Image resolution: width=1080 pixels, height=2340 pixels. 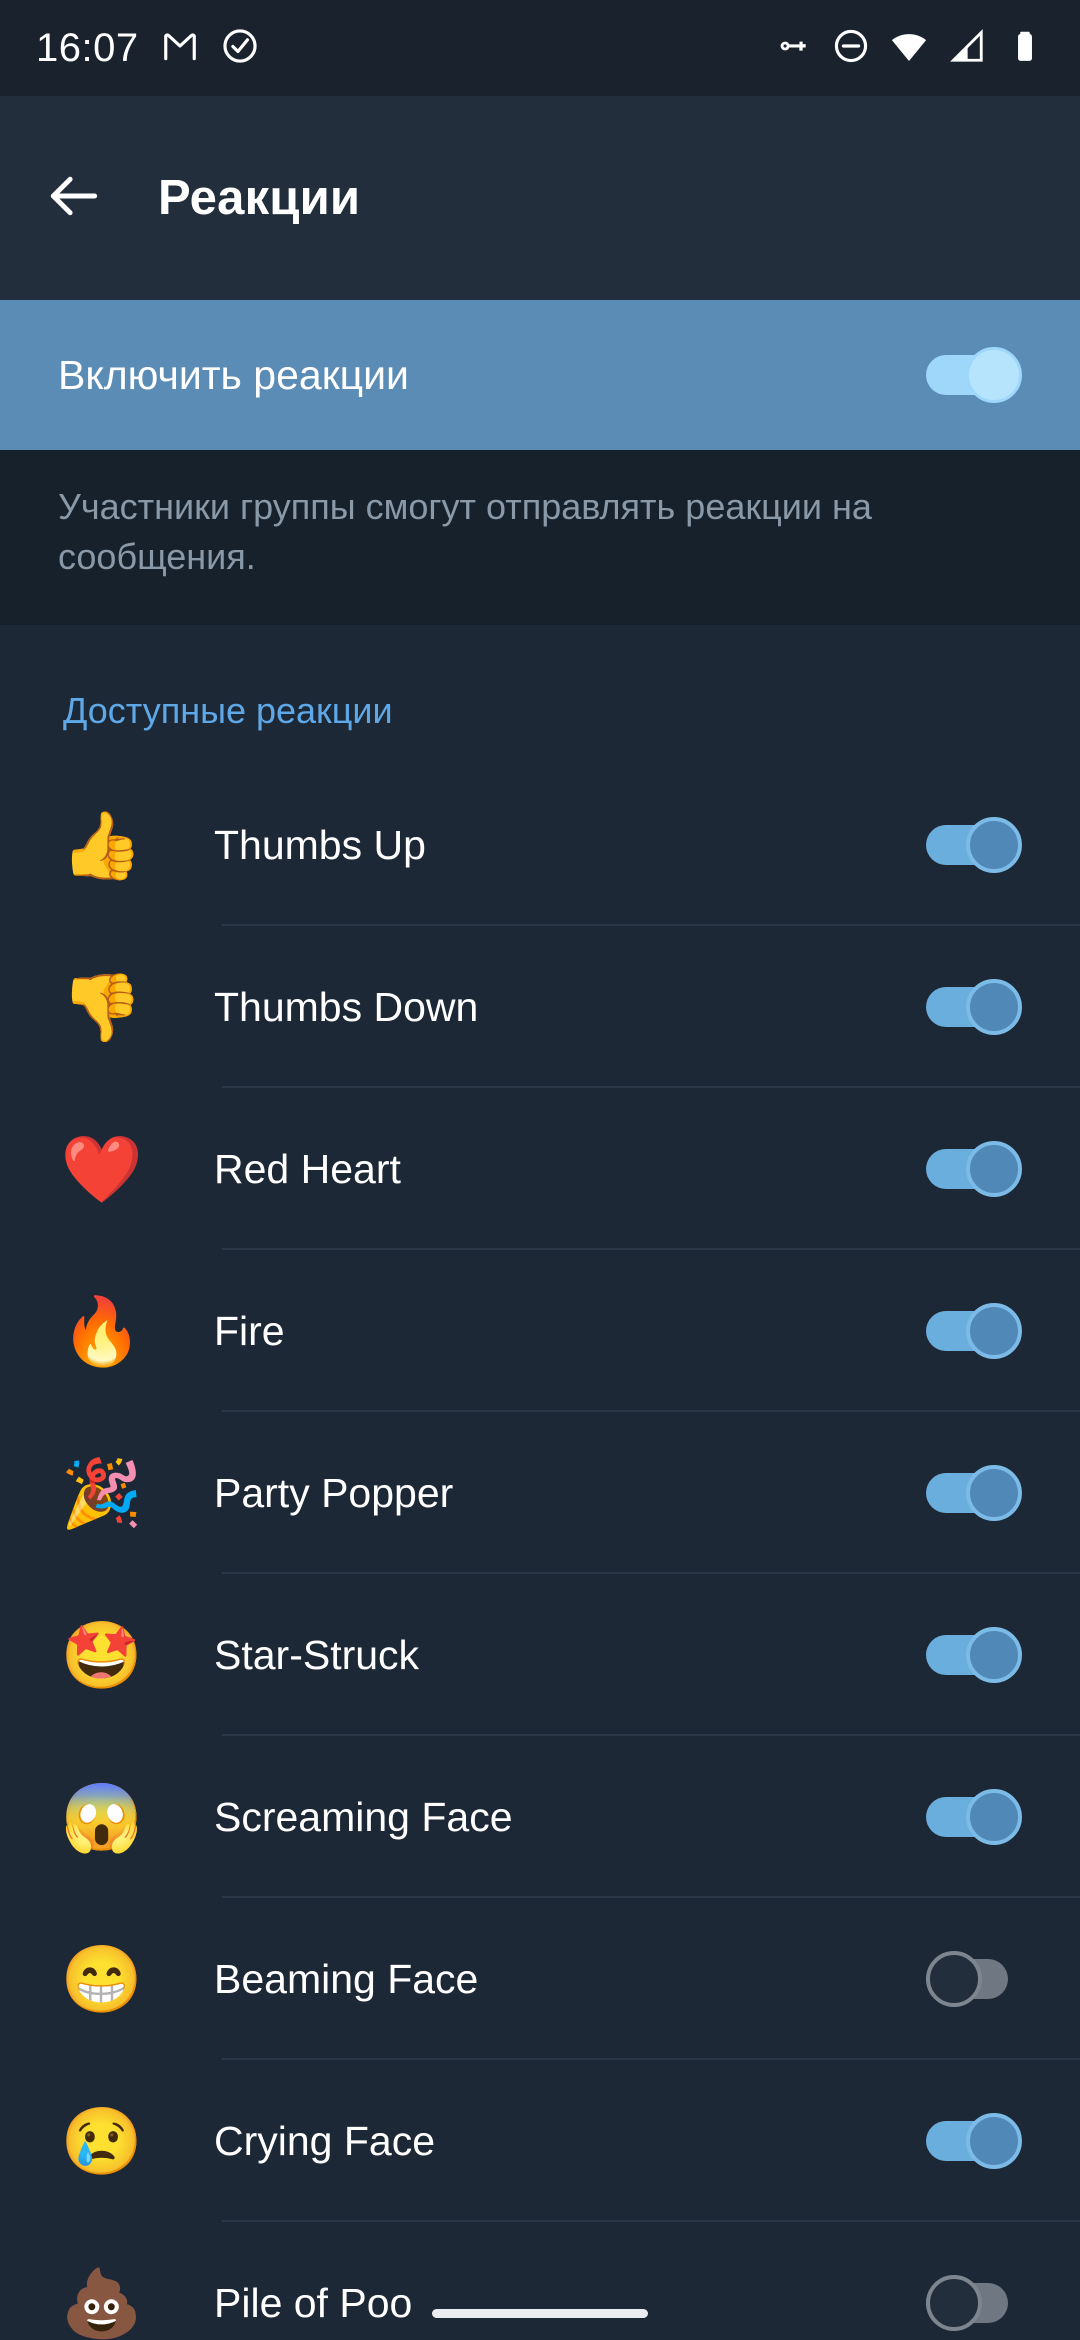 I want to click on status-bar: 16:07, so click(x=540, y=48).